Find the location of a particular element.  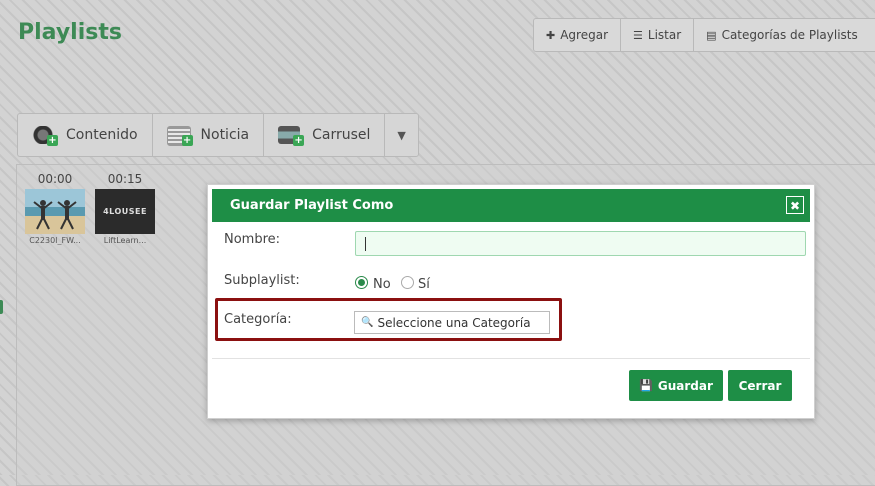

category-label: Categoría: is located at coordinates (258, 319).